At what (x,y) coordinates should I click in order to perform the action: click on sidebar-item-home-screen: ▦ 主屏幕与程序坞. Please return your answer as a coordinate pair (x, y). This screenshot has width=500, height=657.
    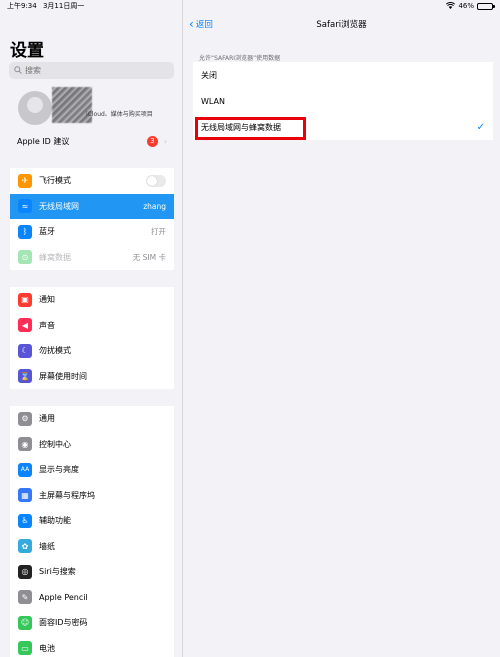
    Looking at the image, I should click on (92, 496).